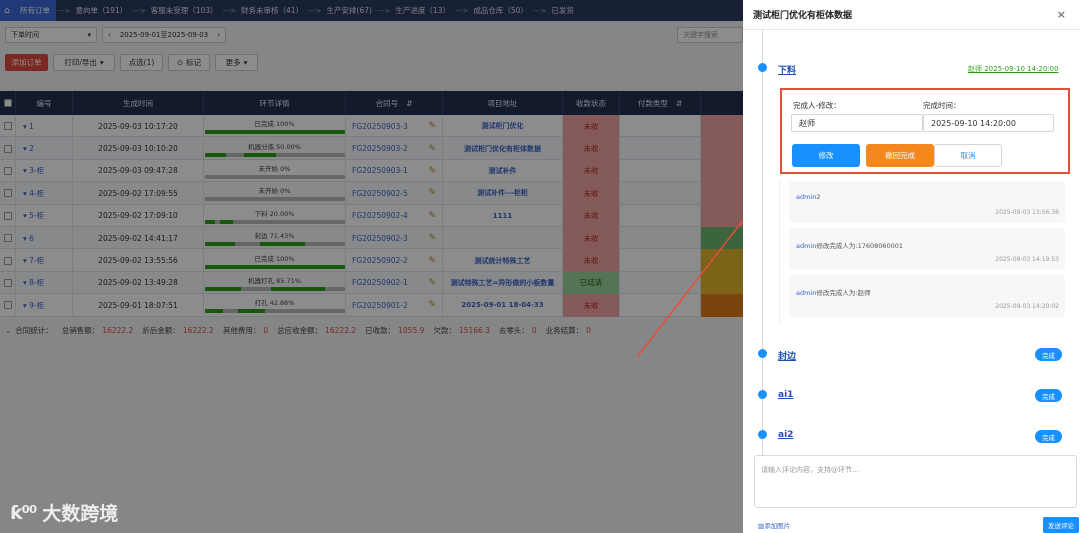  I want to click on step-fengbian-badge: 完成, so click(1048, 354).